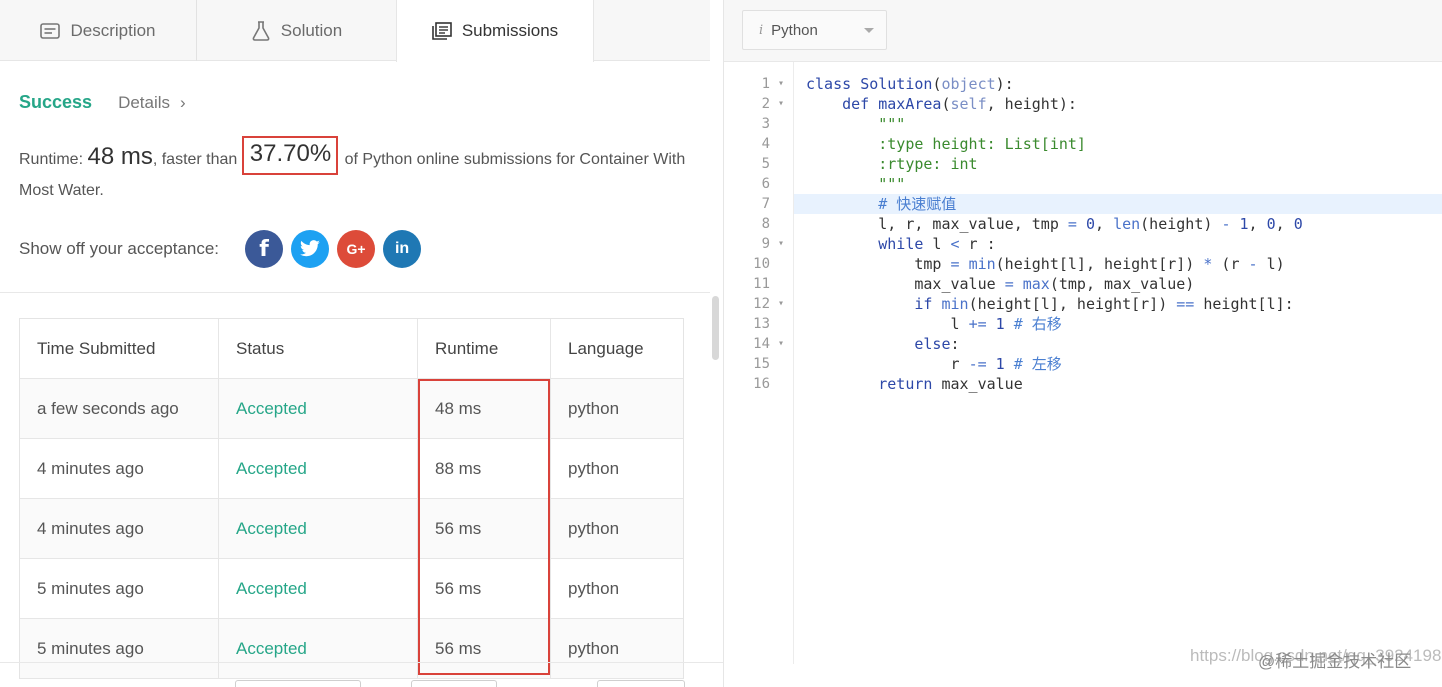  I want to click on row-runtime: 88 ms, so click(484, 468).